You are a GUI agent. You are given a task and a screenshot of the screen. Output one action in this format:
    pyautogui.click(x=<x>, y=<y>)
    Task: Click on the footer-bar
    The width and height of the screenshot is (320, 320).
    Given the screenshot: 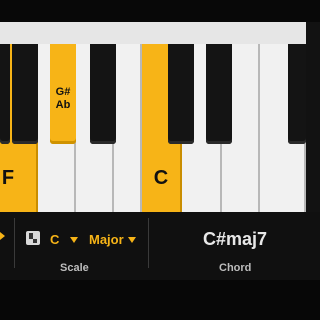 What is the action you would take?
    pyautogui.click(x=160, y=300)
    